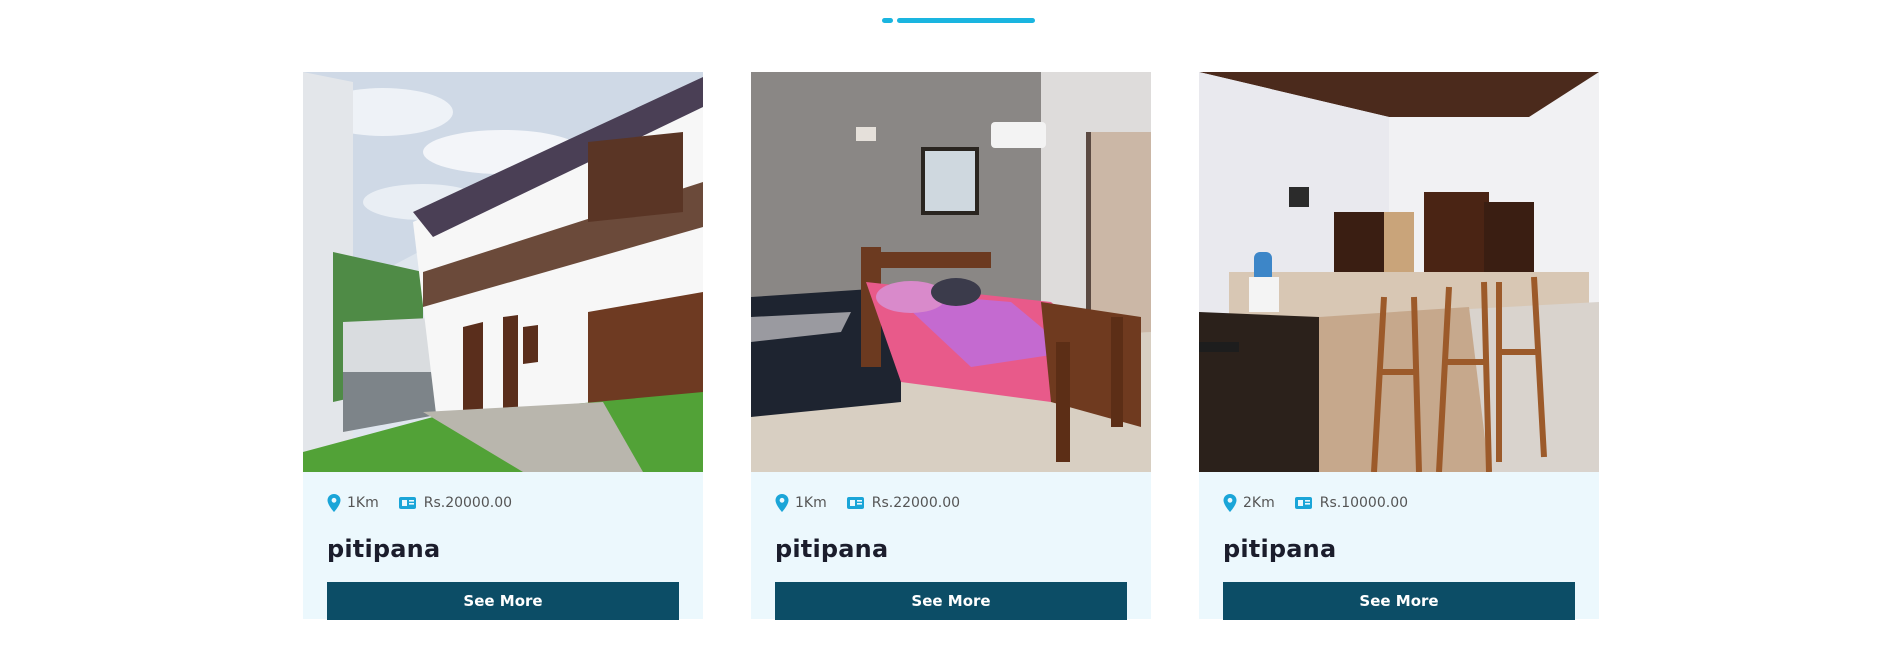 The image size is (1892, 654). What do you see at coordinates (1364, 503) in the screenshot?
I see `listing-price: Rs.10000.00` at bounding box center [1364, 503].